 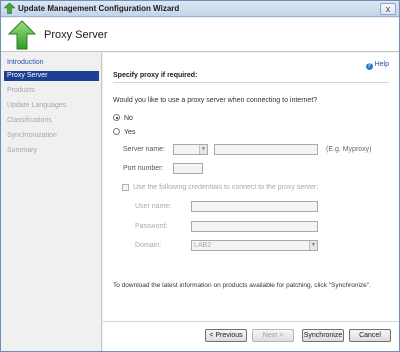 What do you see at coordinates (29, 120) in the screenshot?
I see `sidebar-item-classifications: Classifications` at bounding box center [29, 120].